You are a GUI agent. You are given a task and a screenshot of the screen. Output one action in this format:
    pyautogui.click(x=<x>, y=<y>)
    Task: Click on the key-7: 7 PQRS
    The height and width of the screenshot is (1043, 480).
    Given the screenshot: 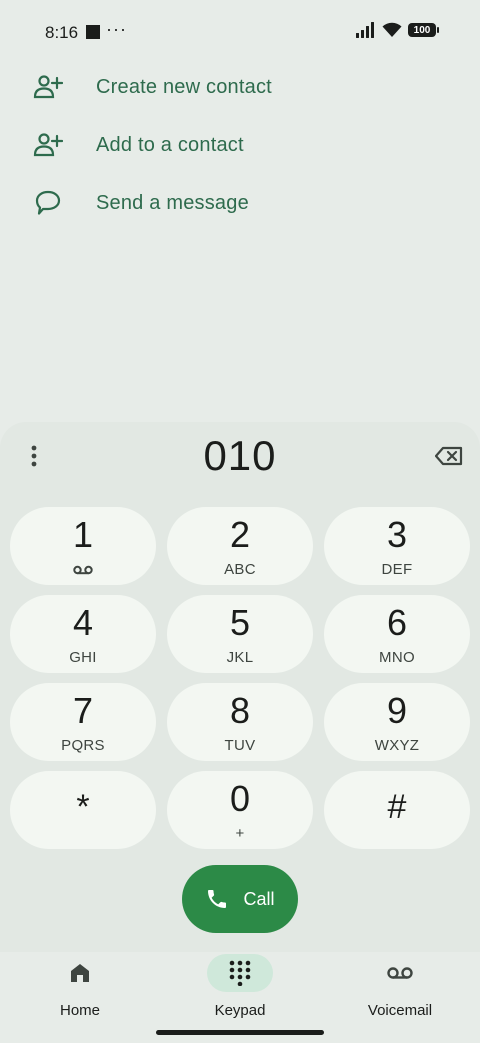 What is the action you would take?
    pyautogui.click(x=83, y=722)
    